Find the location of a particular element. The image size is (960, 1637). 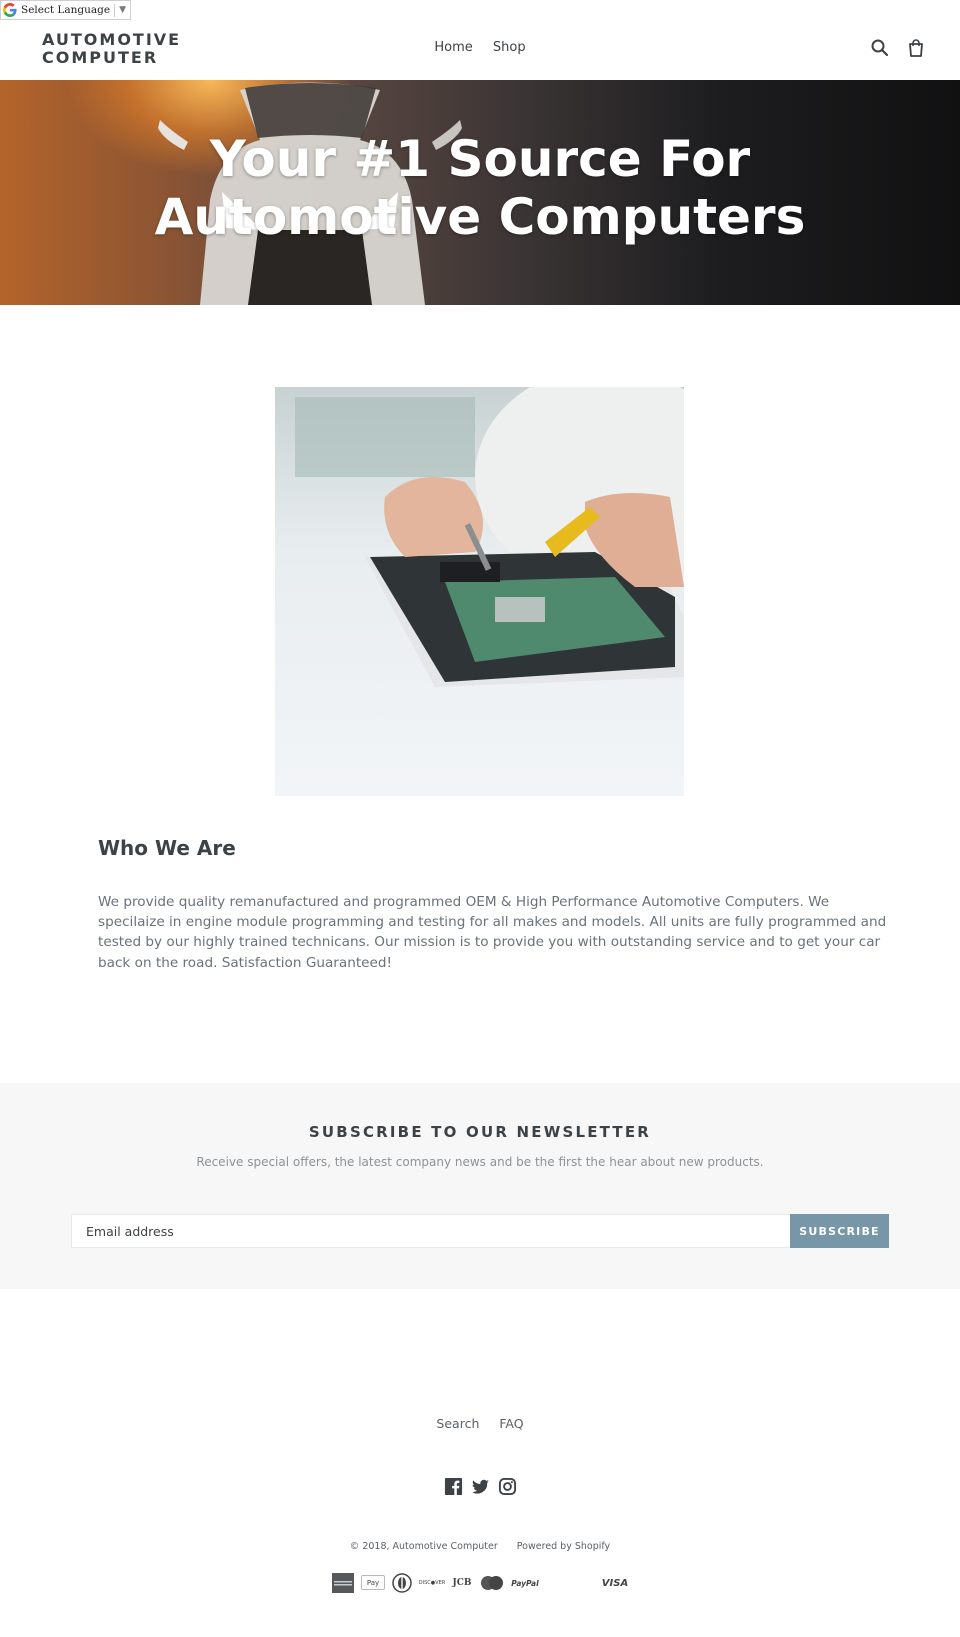

payment-icons: Pay DISC●VER JCB PayPal VISA is located at coordinates (482, 1583).